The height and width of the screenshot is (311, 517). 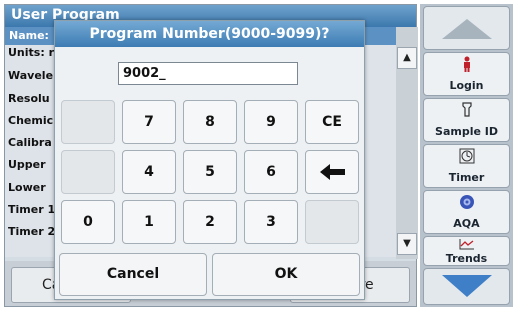 I want to click on login-button: Login, so click(x=466, y=74).